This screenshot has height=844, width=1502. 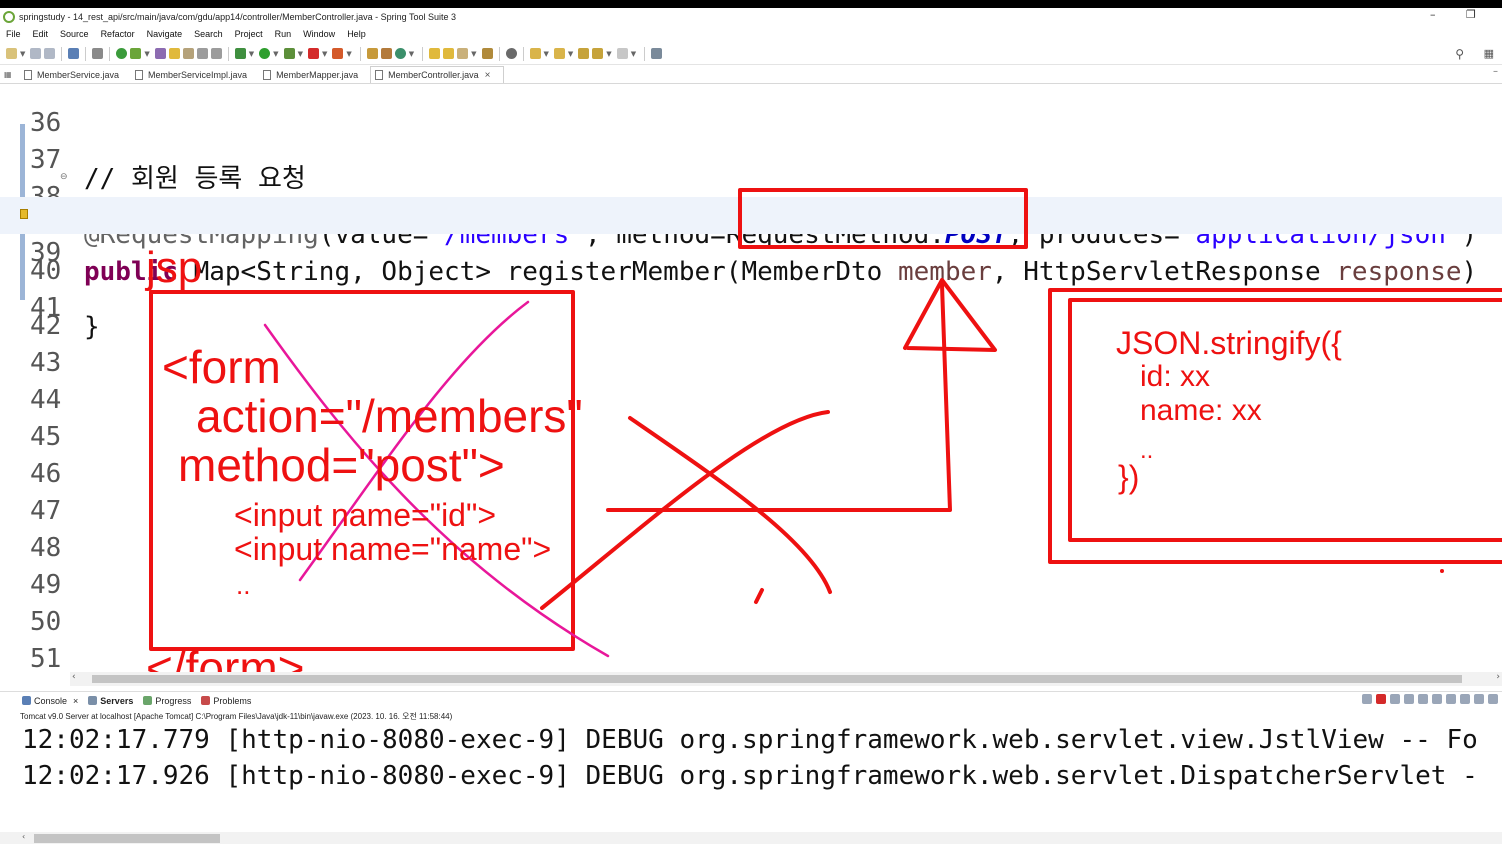 I want to click on new-class-dropdown-icon: ▼, so click(x=411, y=54).